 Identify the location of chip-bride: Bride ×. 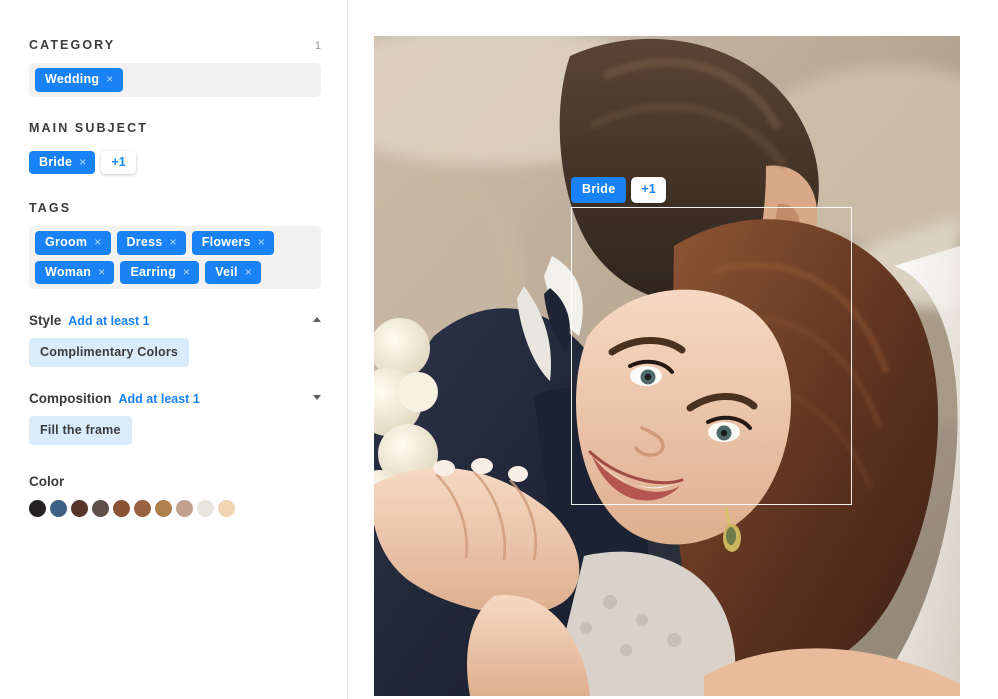
(62, 162).